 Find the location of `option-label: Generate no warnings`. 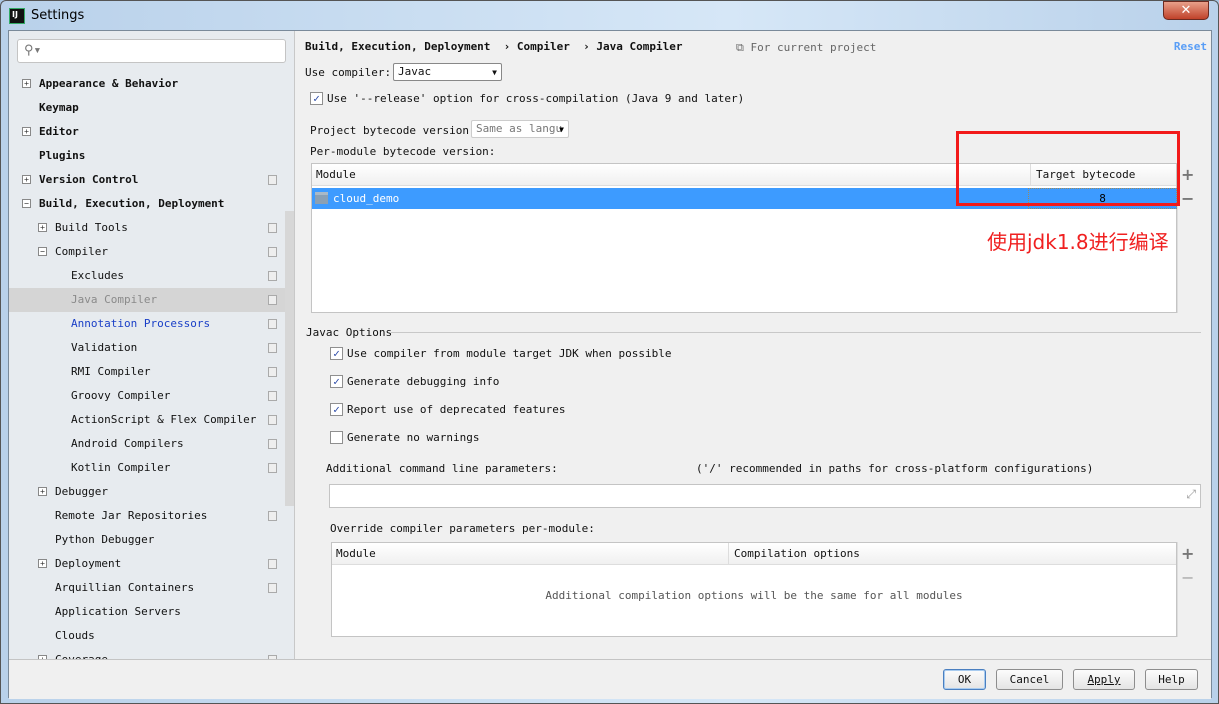

option-label: Generate no warnings is located at coordinates (413, 437).